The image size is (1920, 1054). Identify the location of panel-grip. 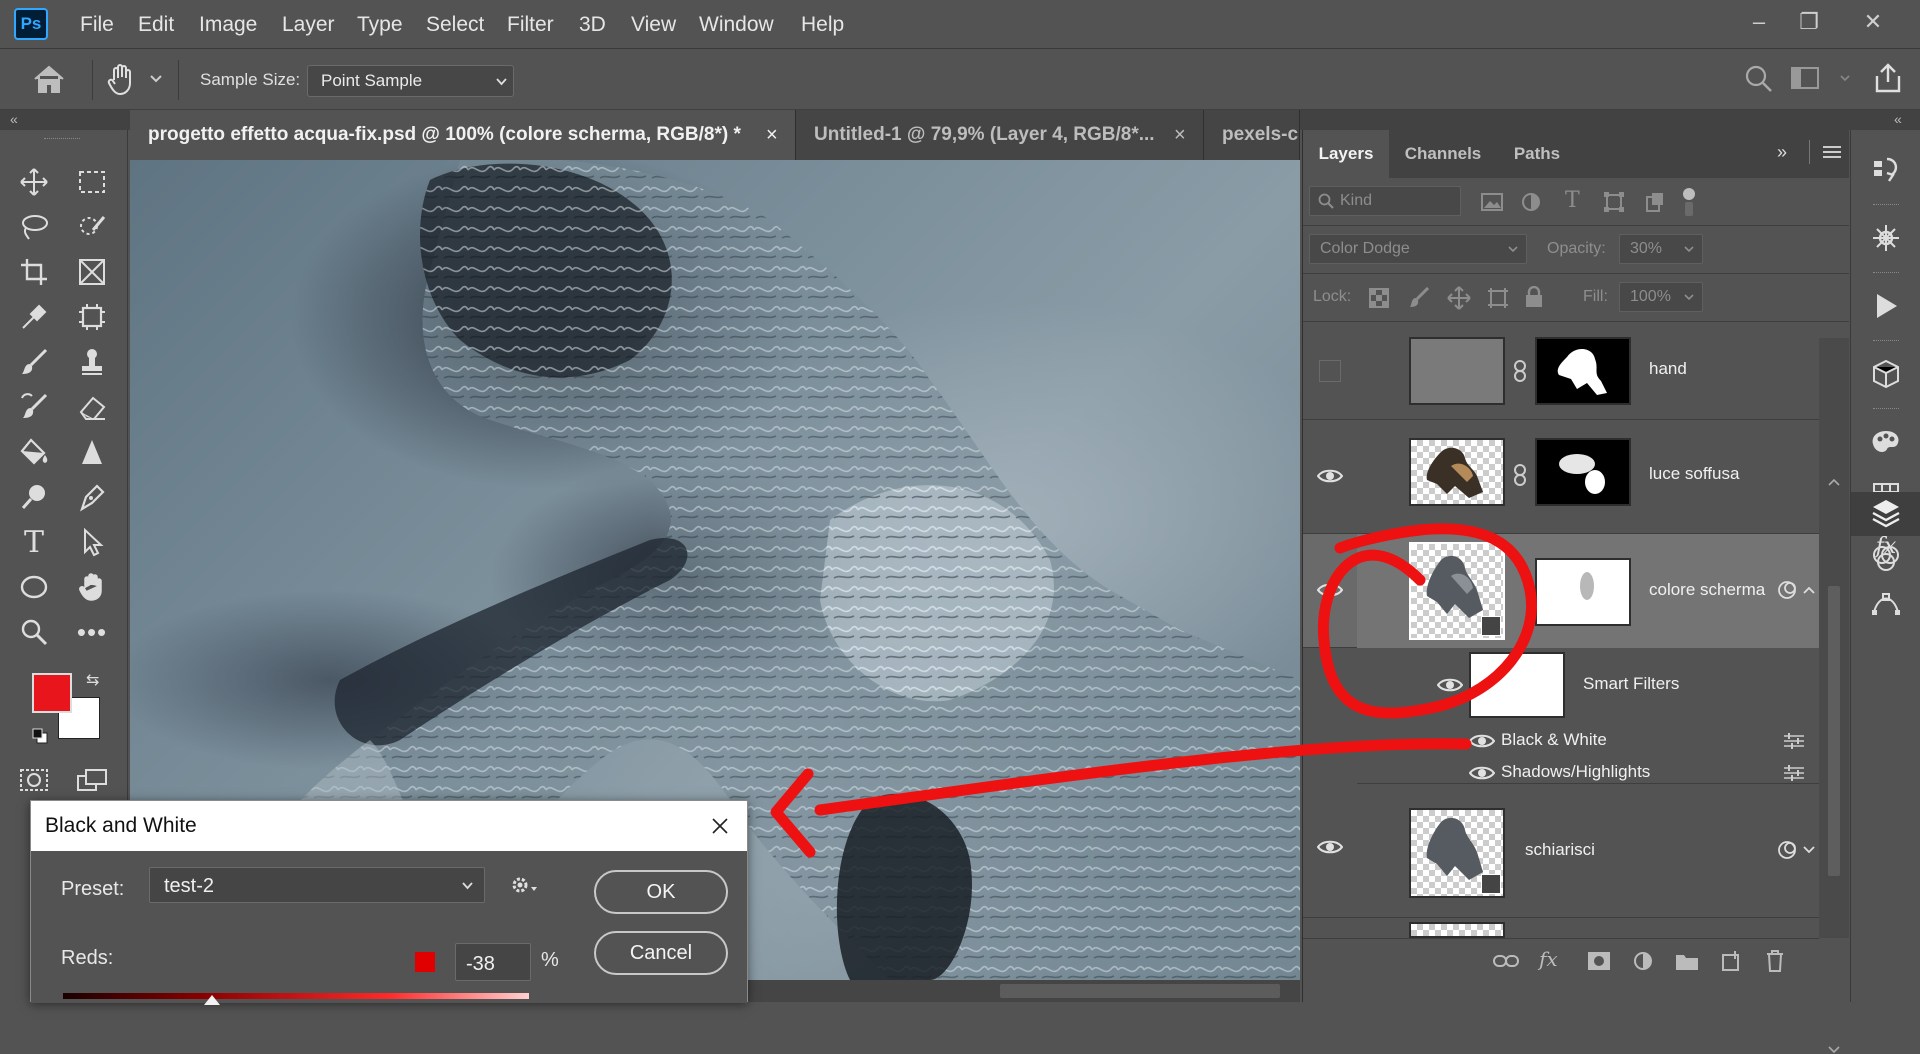
(62, 139).